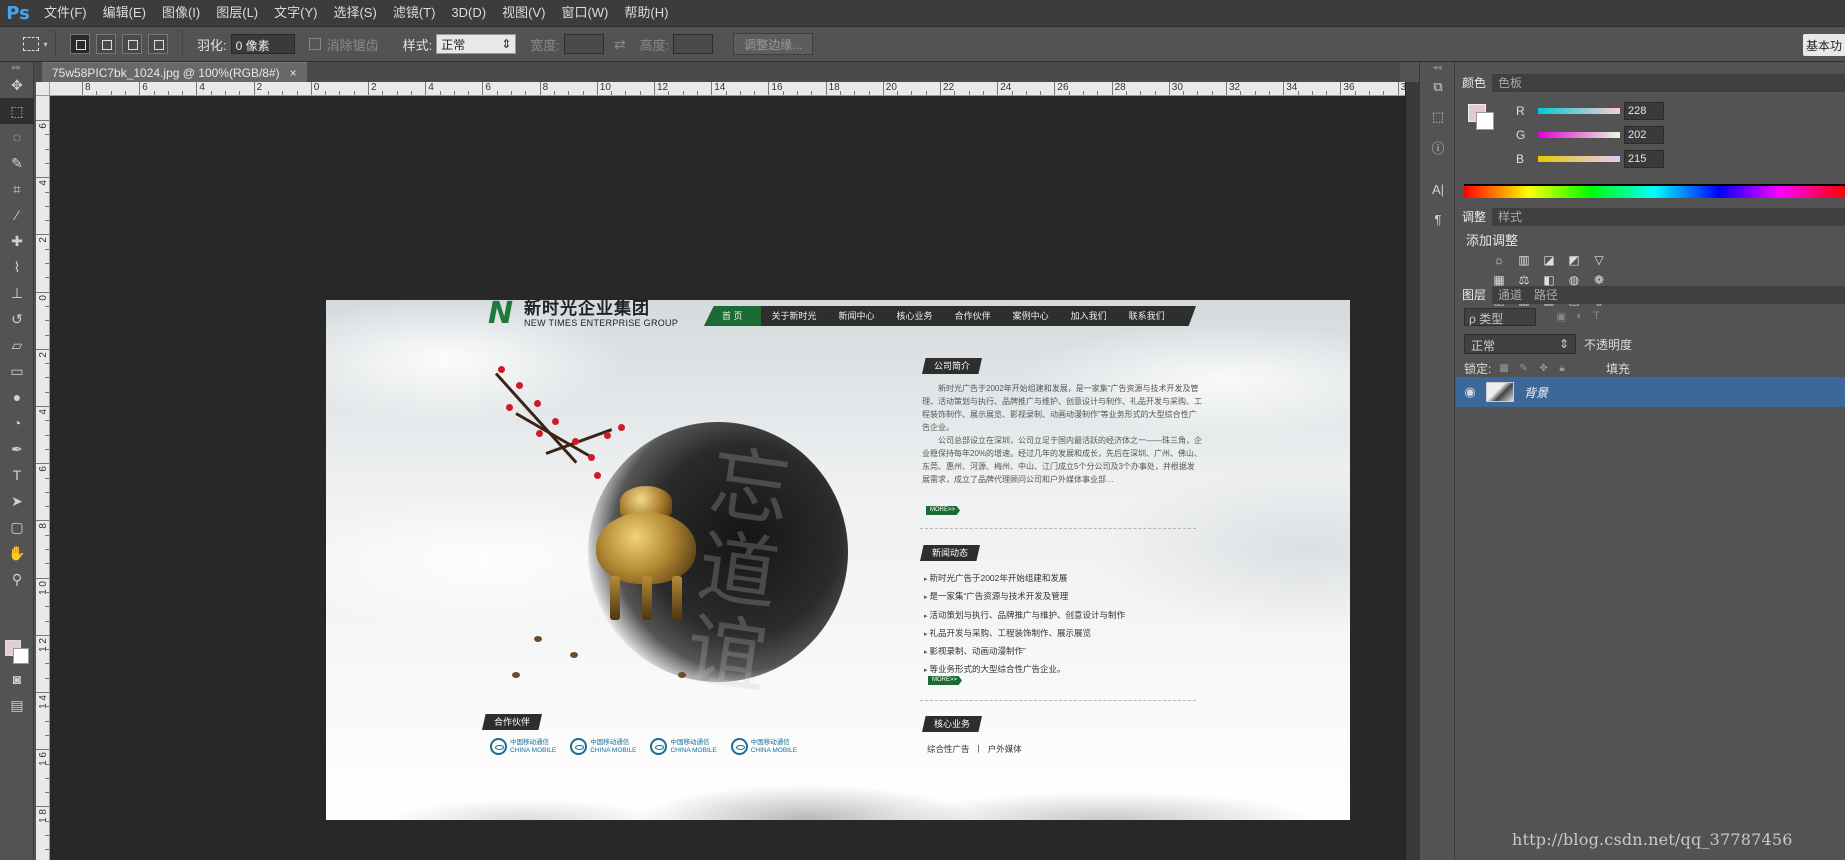  Describe the element at coordinates (17, 319) in the screenshot. I see `history-brush-icon: ↺` at that location.